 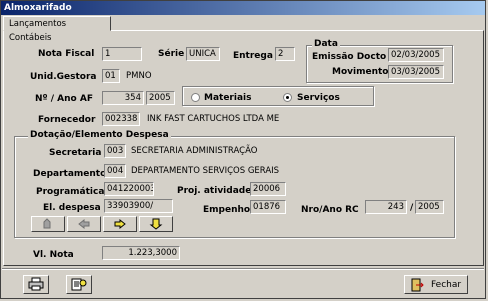 I want to click on exit-door-icon, so click(x=417, y=285).